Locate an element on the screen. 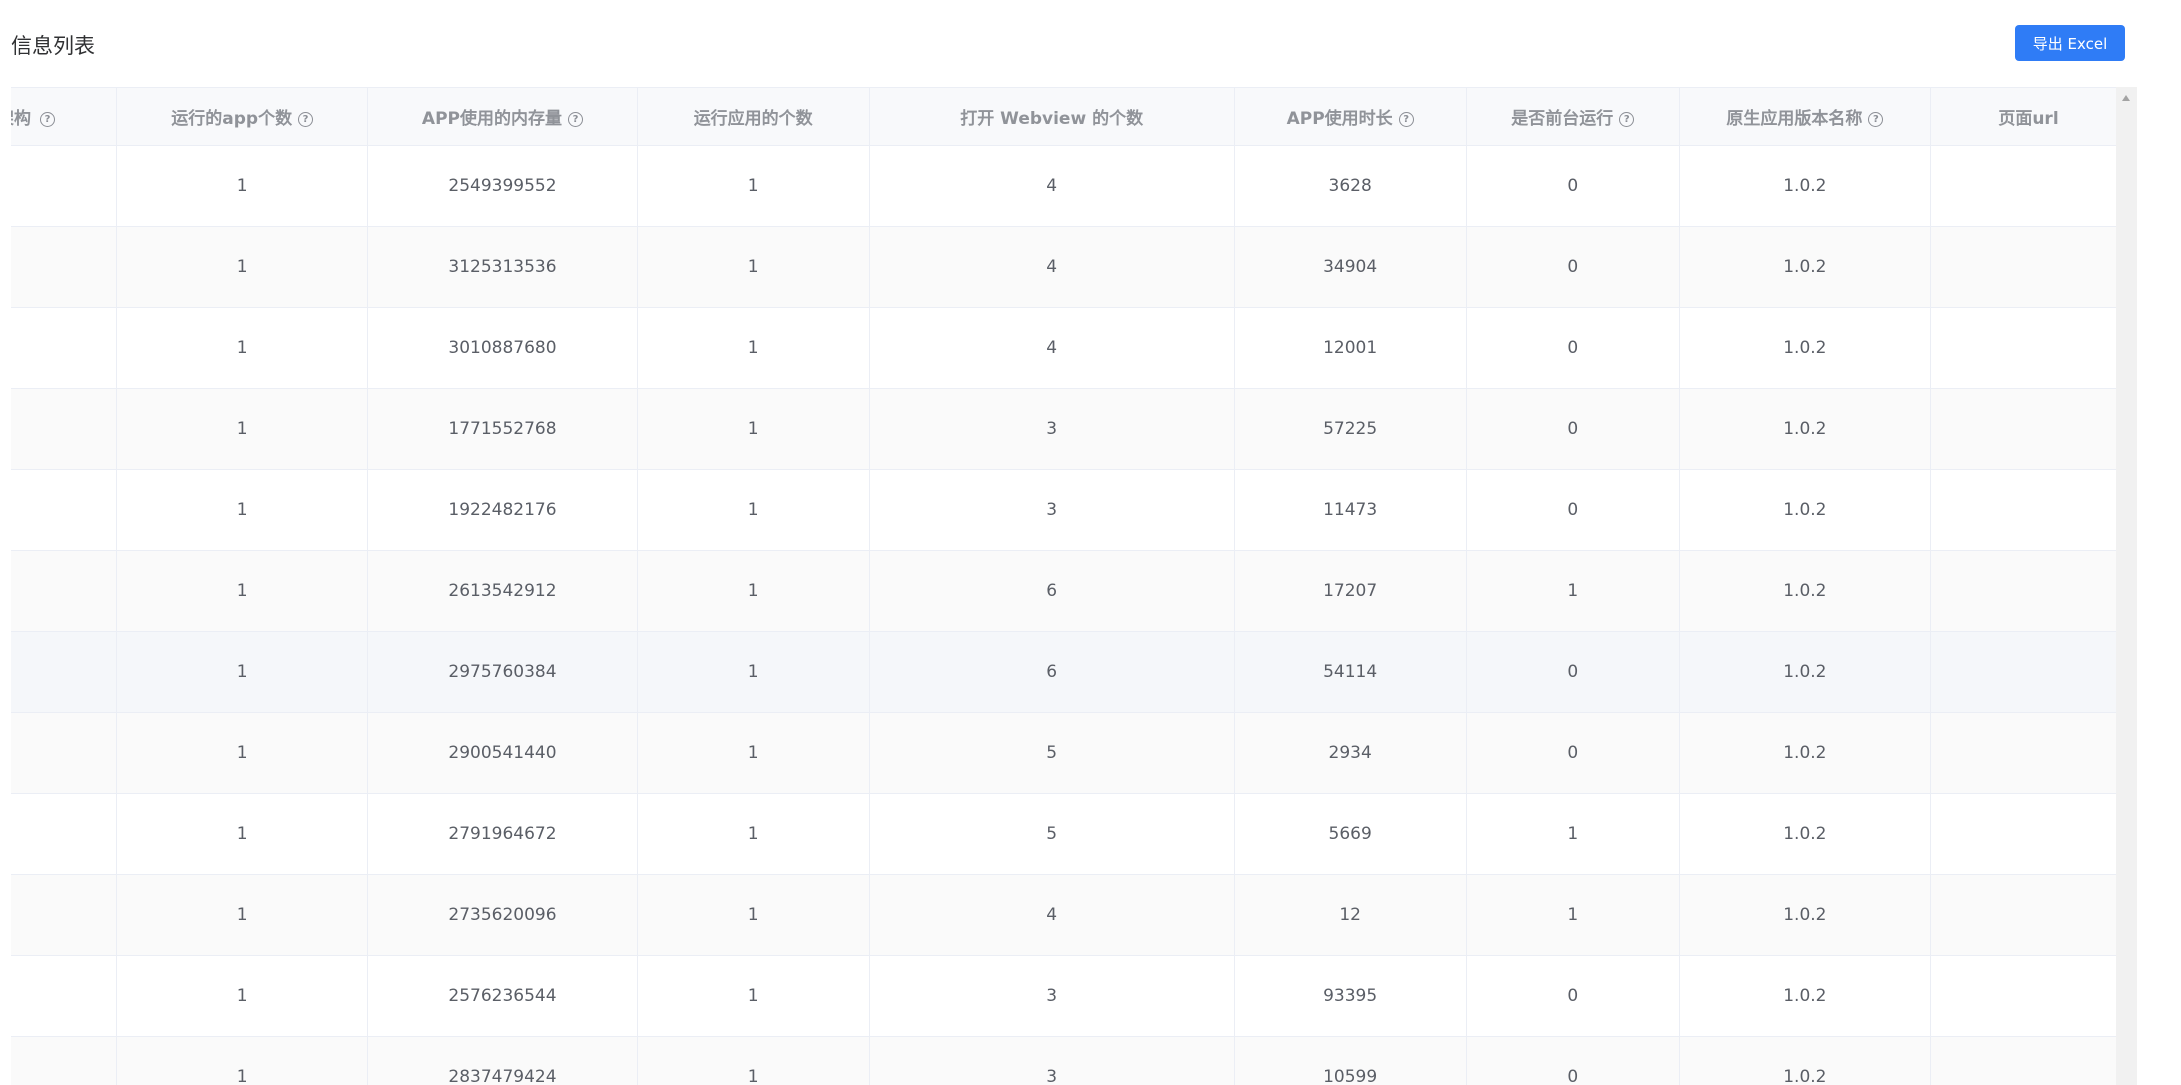 This screenshot has height=1085, width=2181. table-row: 1 3010887680 1 4 12001 0 1.0.2 is located at coordinates (1063, 348).